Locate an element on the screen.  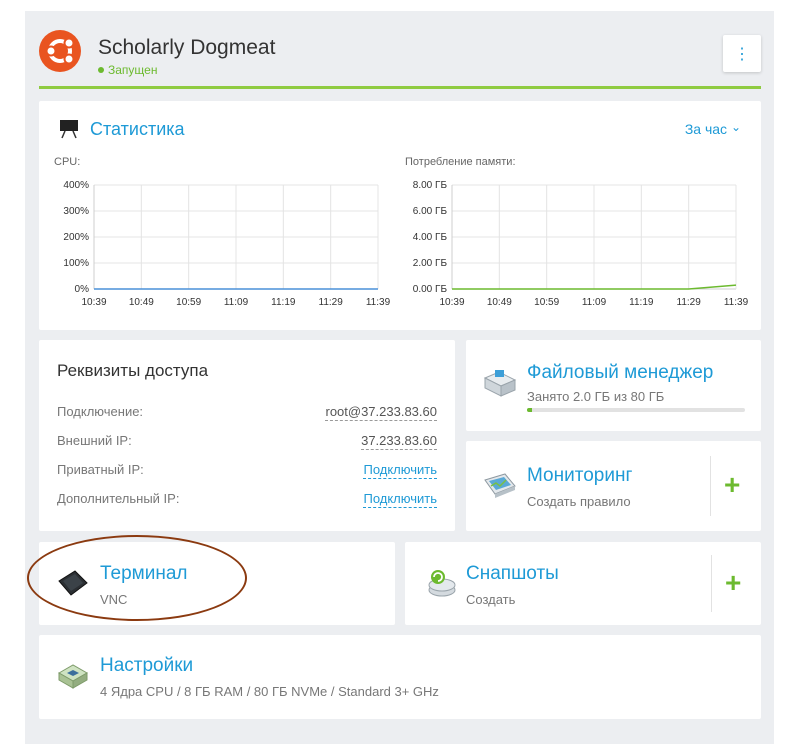
additional-ip-connect-link: Подключить is located at coordinates (400, 499).